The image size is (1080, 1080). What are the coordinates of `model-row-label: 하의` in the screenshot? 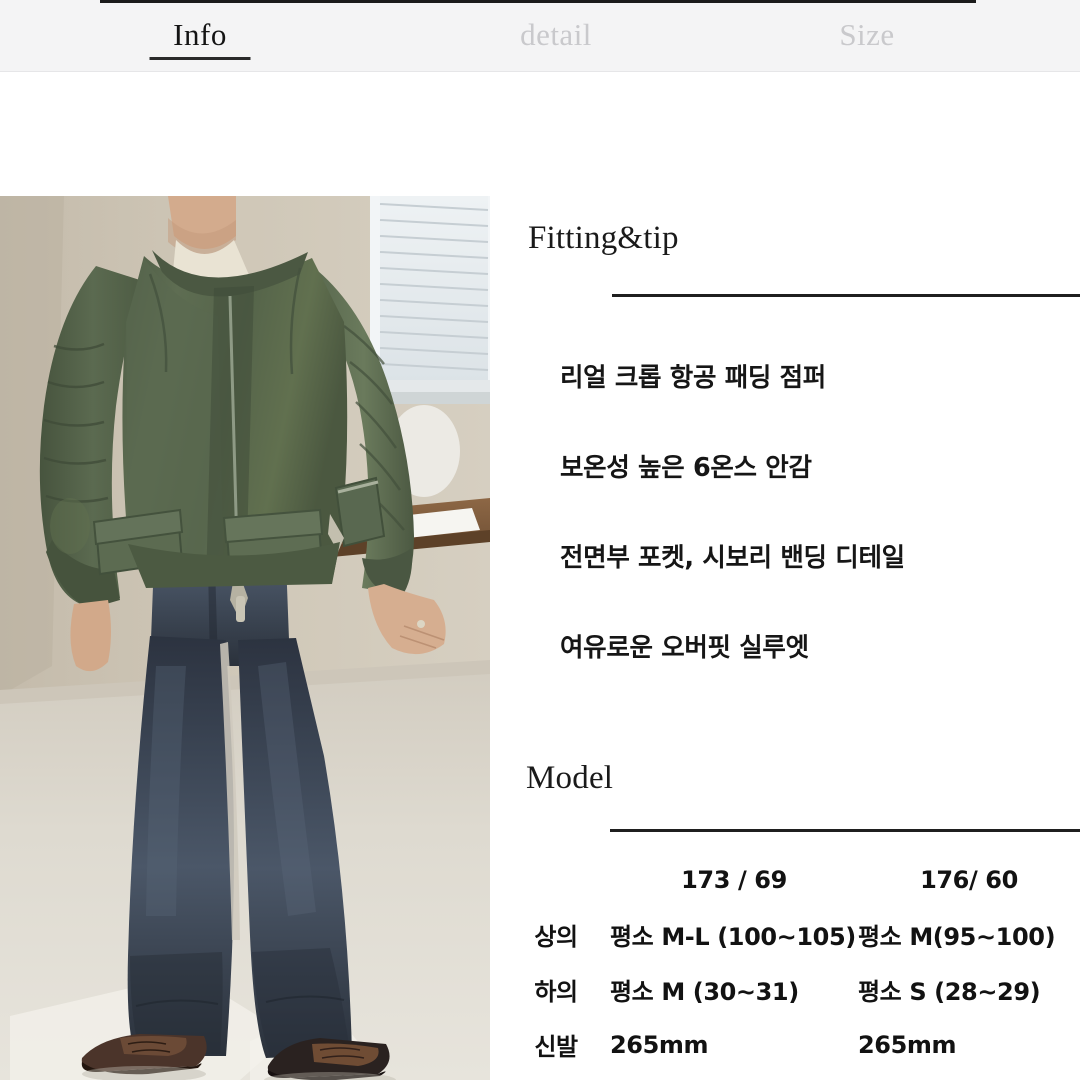 It's located at (556, 992).